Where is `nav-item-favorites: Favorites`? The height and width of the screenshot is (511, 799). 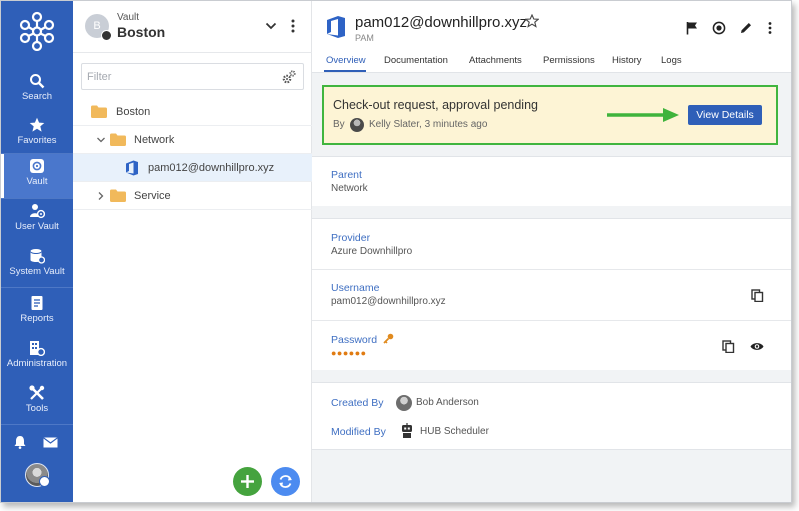
nav-item-favorites: Favorites is located at coordinates (37, 135).